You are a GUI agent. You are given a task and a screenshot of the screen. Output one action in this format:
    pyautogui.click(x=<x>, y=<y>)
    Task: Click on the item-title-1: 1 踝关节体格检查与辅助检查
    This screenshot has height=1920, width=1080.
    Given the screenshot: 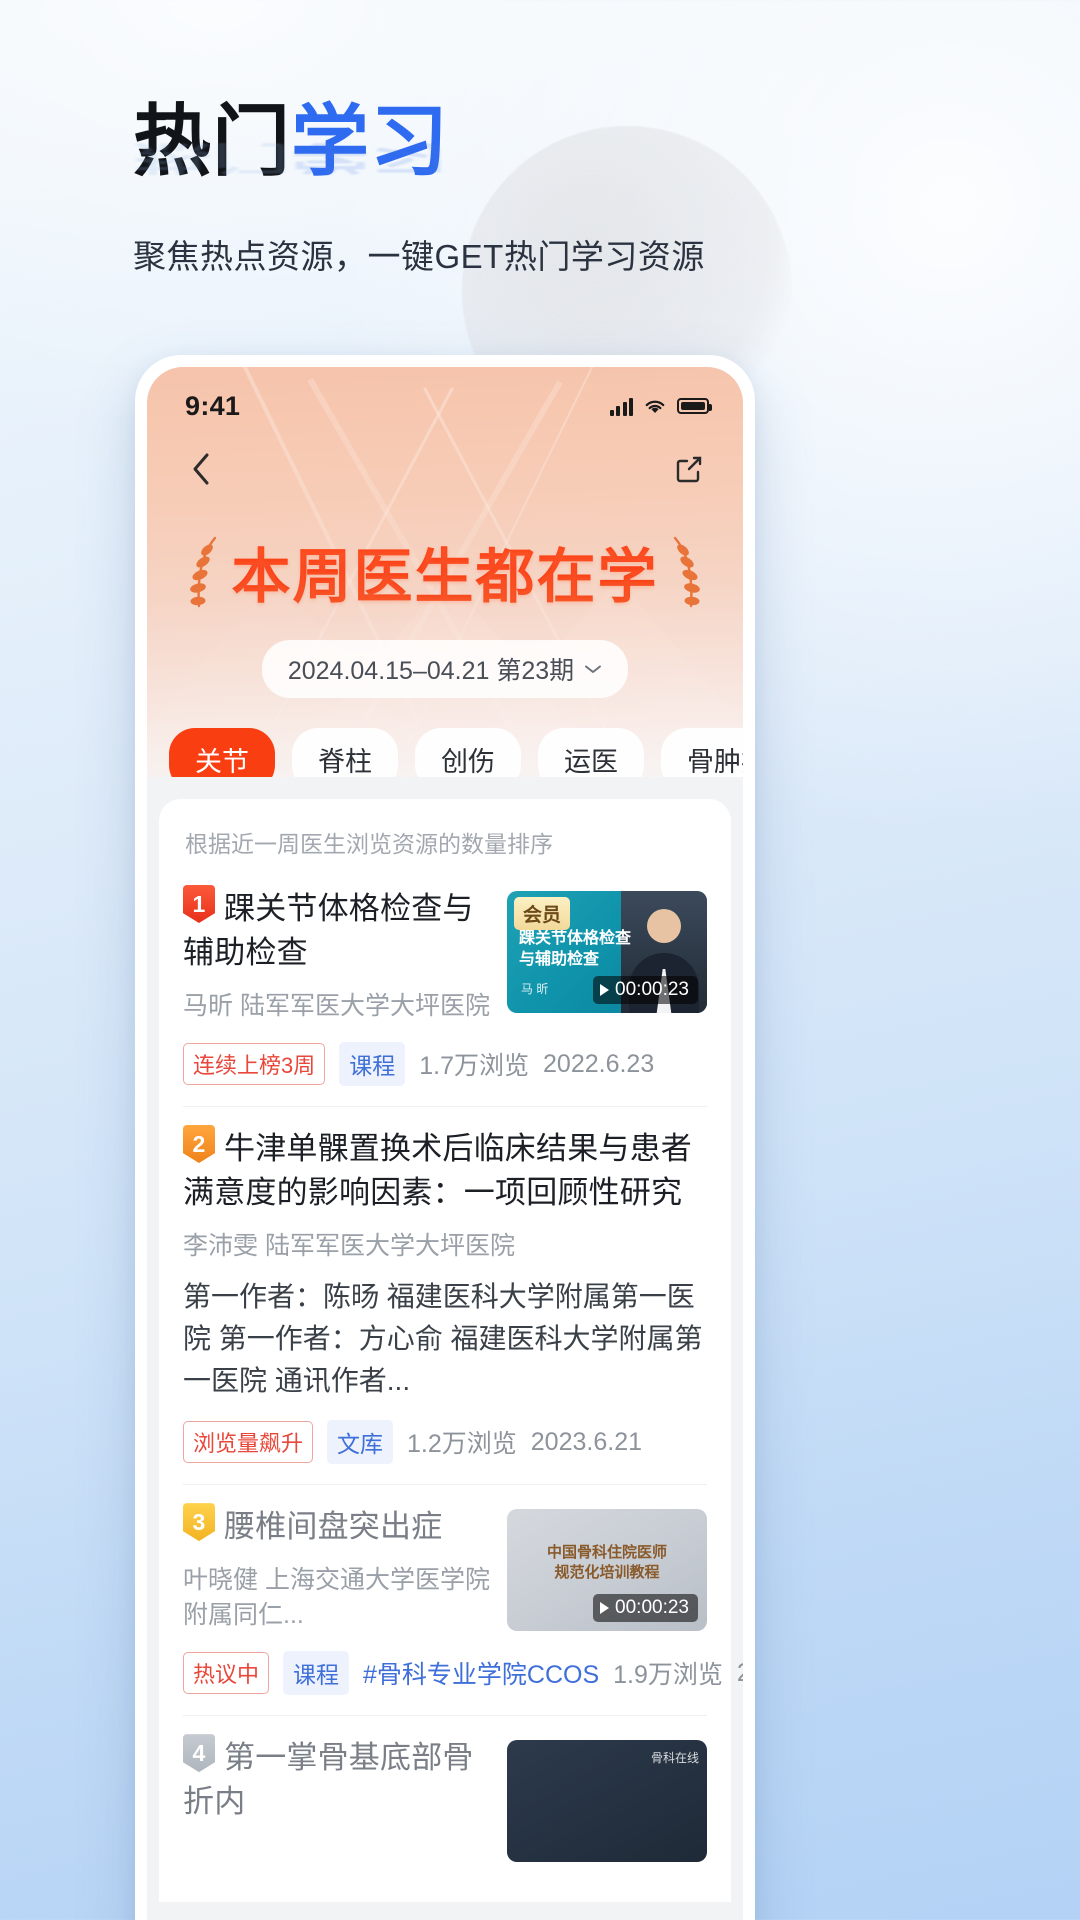 What is the action you would take?
    pyautogui.click(x=337, y=930)
    